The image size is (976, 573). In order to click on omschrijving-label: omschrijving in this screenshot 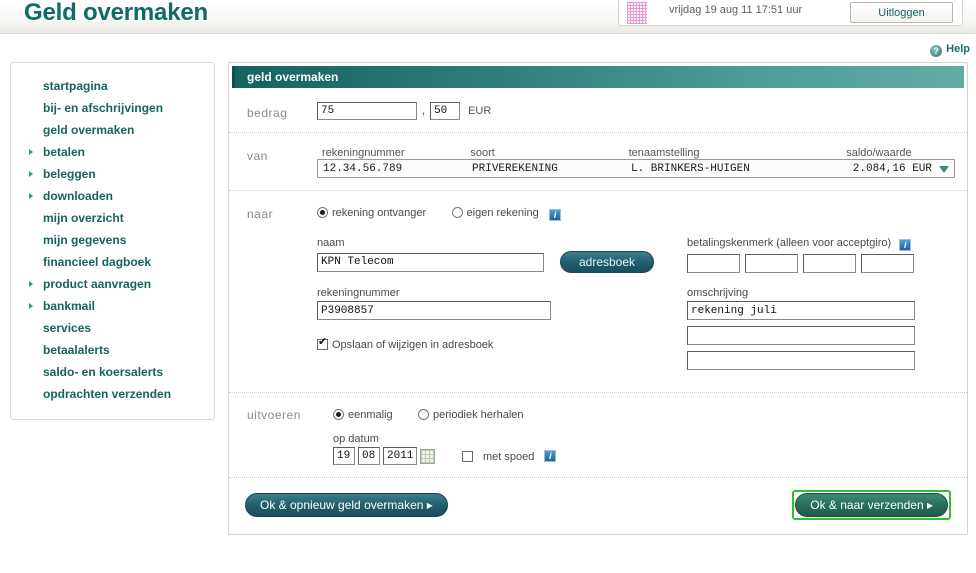, I will do `click(718, 293)`.